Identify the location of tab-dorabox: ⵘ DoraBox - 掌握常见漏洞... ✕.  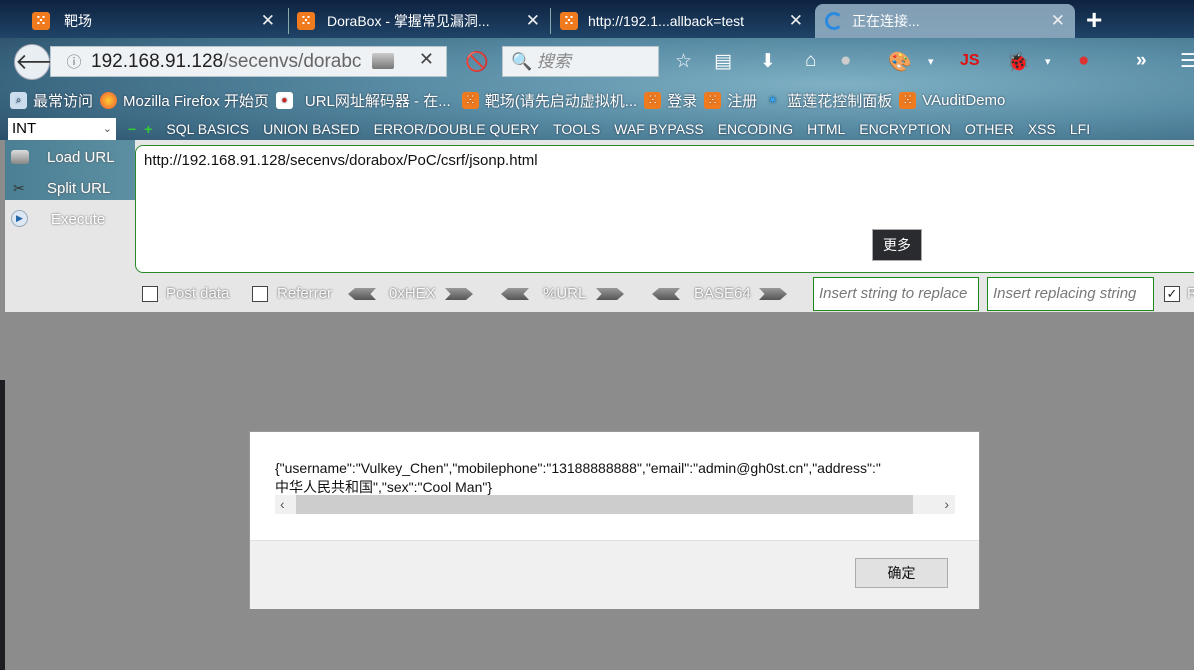
(407, 21).